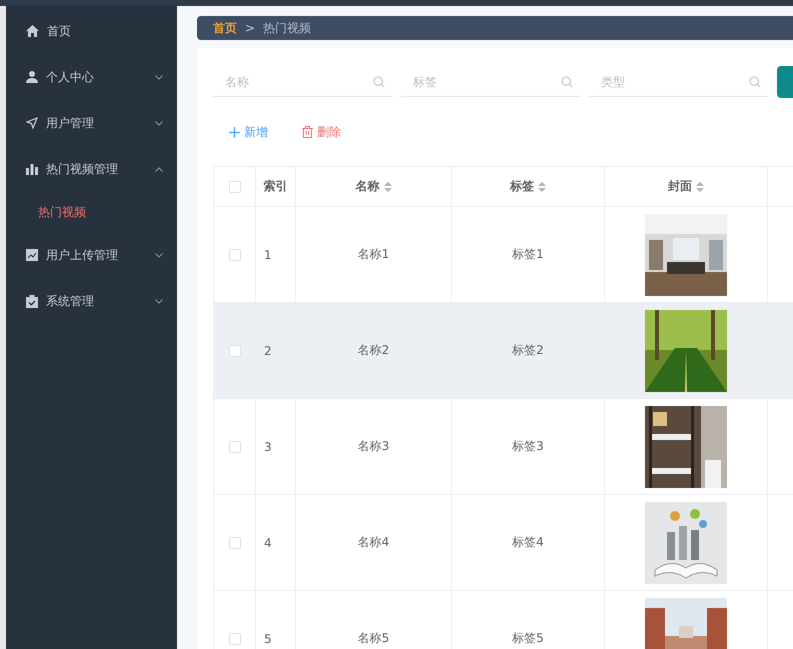 This screenshot has width=793, height=649. What do you see at coordinates (374, 350) in the screenshot?
I see `table-cell: 名称2` at bounding box center [374, 350].